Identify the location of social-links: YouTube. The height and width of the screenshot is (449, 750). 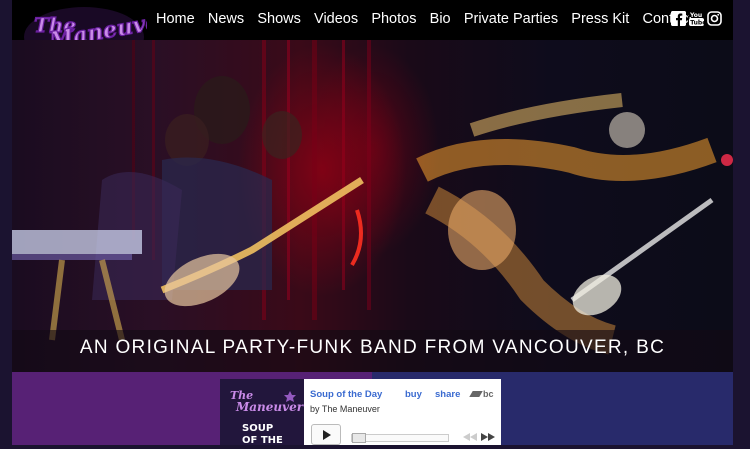
(696, 18).